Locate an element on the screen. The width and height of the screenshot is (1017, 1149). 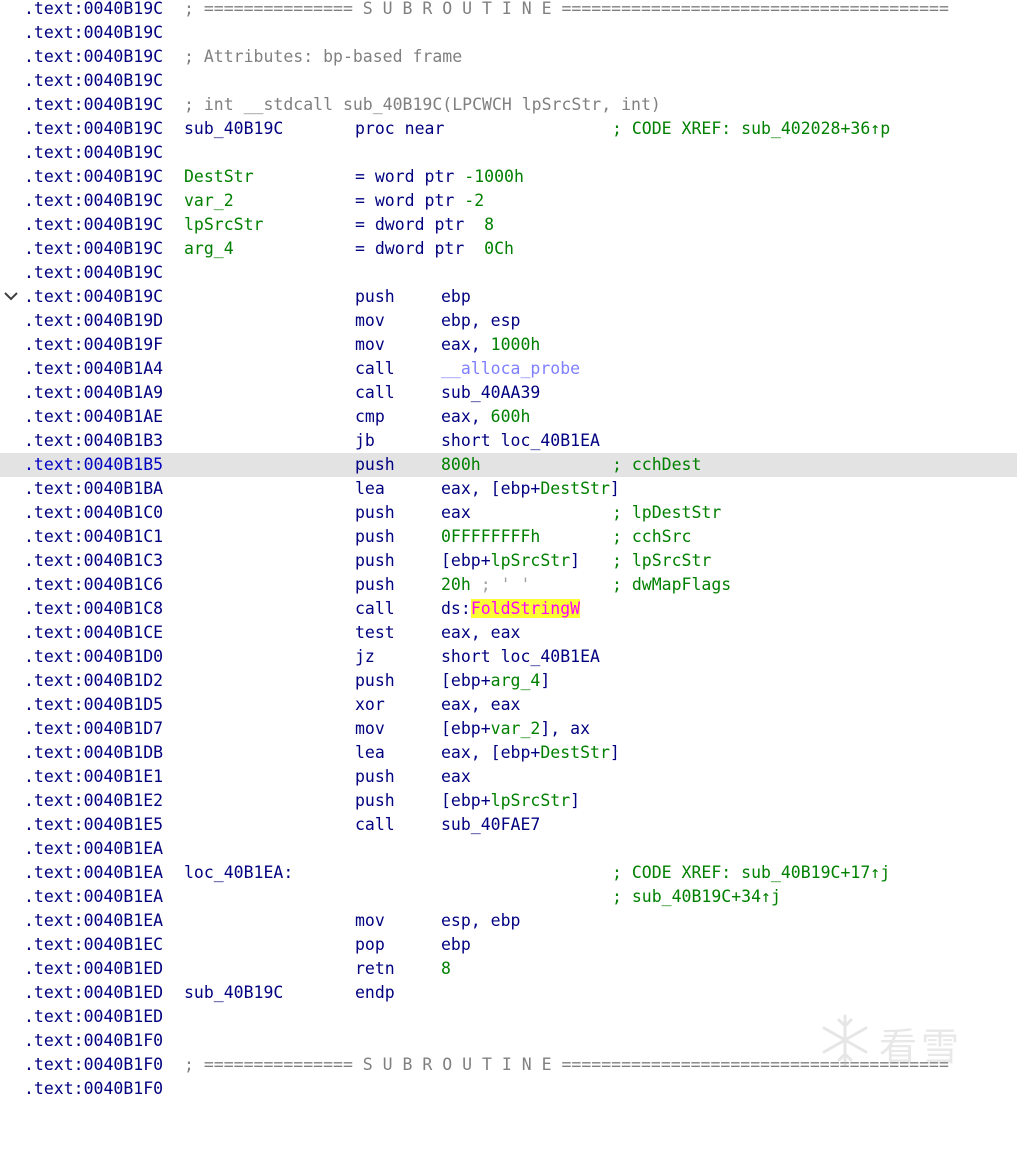
param-comment: ; dwMapFlags is located at coordinates (672, 584).